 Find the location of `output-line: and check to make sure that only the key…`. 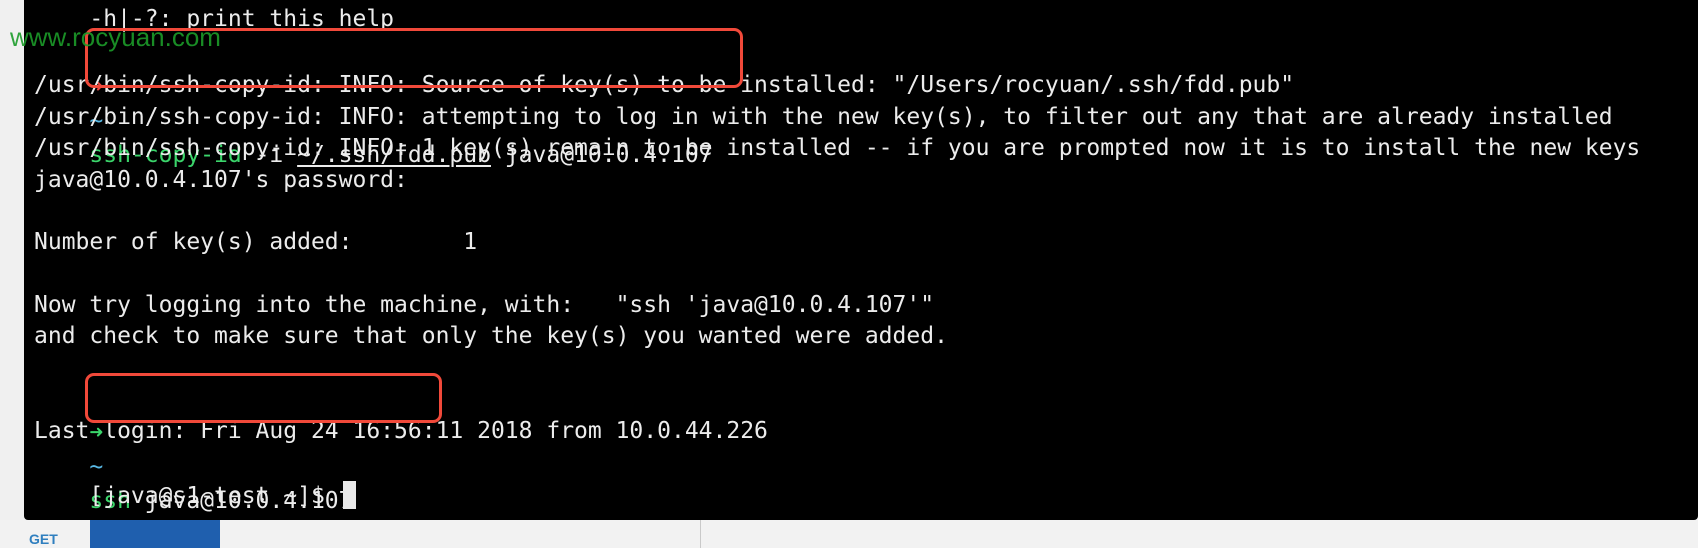

output-line: and check to make sure that only the key… is located at coordinates (491, 336).